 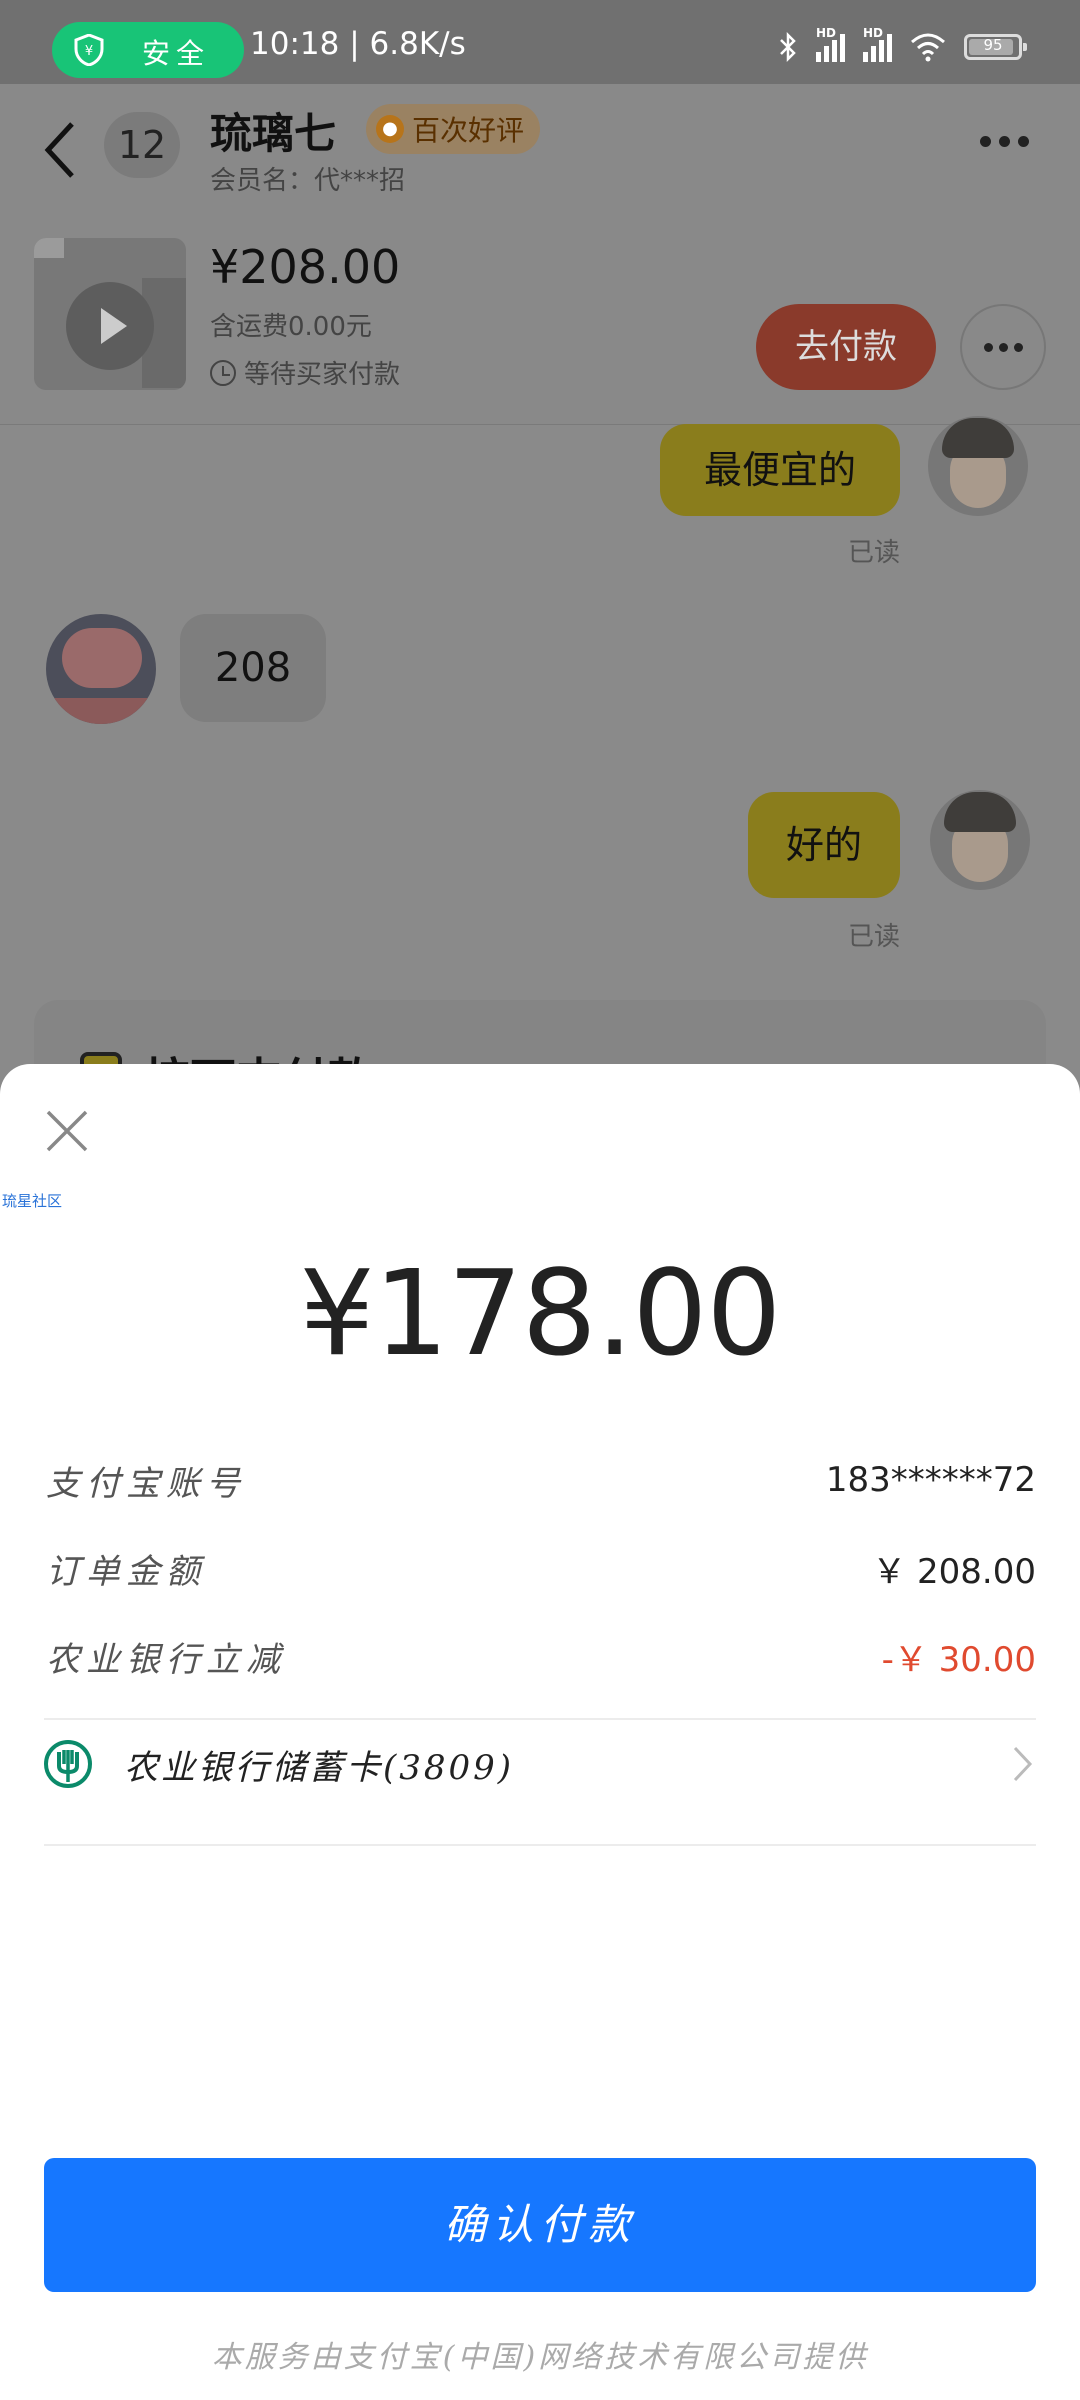 I want to click on medal-icon: ●, so click(x=390, y=129).